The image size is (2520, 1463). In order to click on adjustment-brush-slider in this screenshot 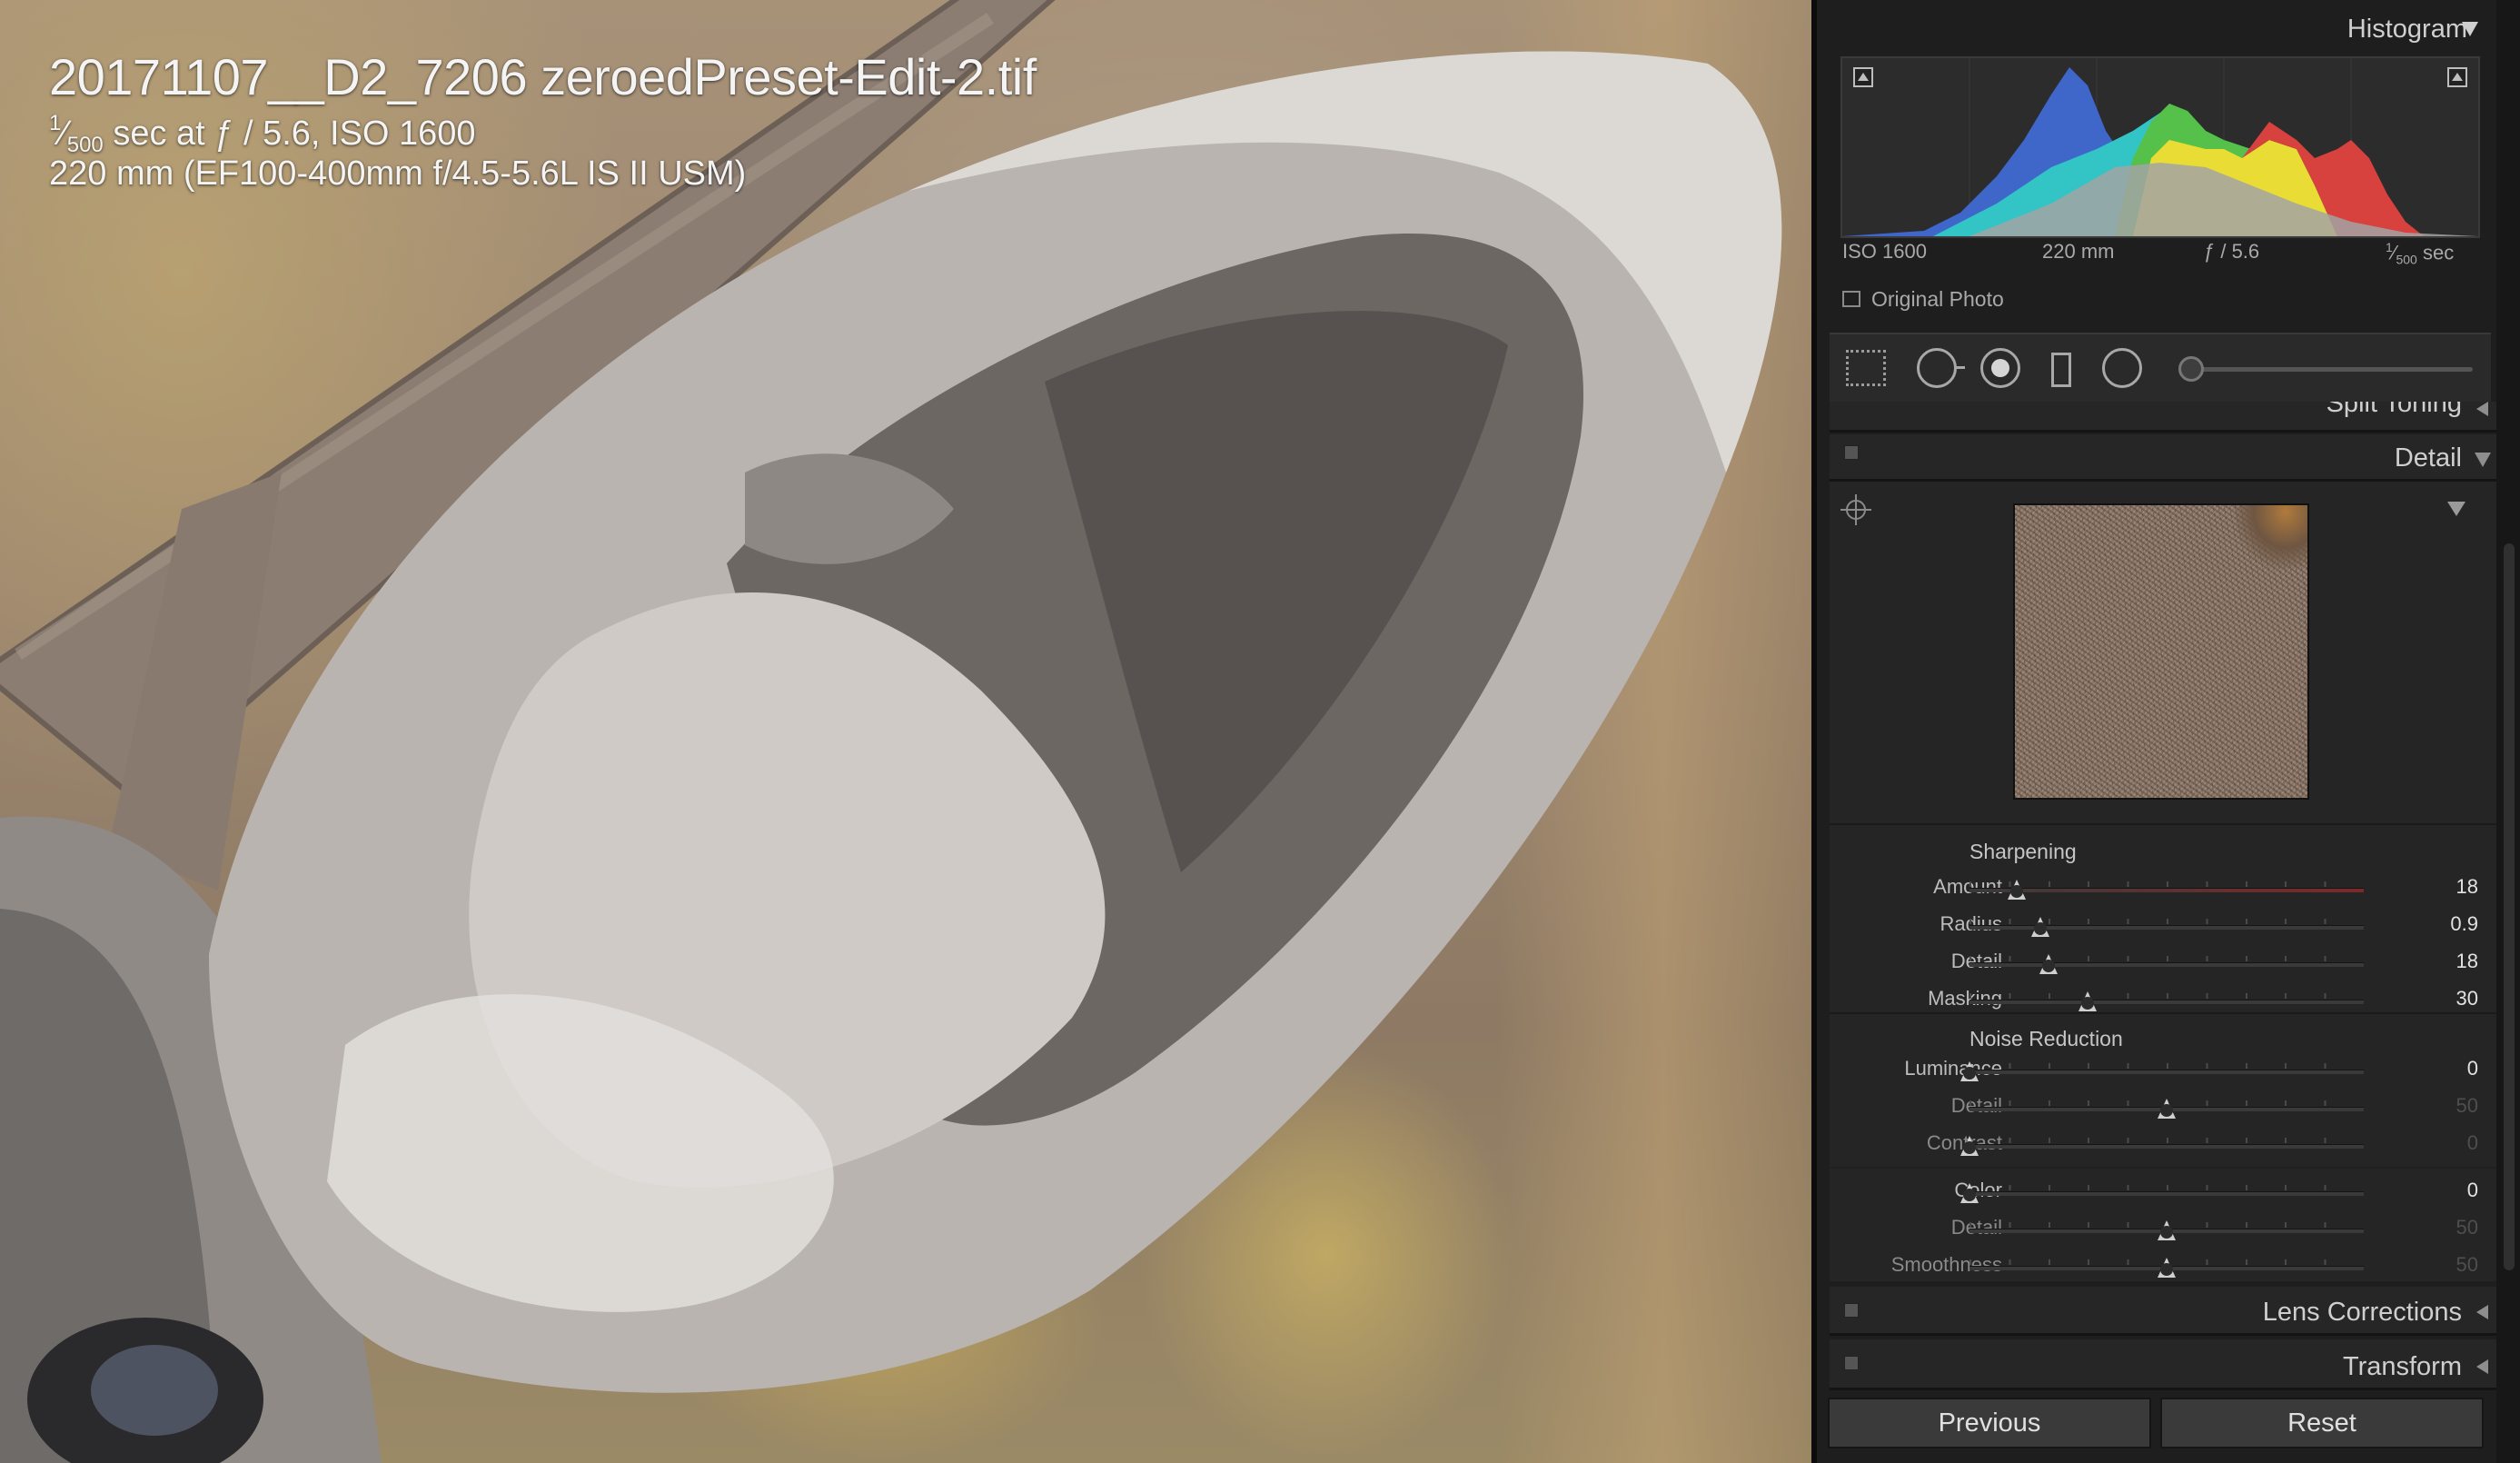, I will do `click(2332, 369)`.